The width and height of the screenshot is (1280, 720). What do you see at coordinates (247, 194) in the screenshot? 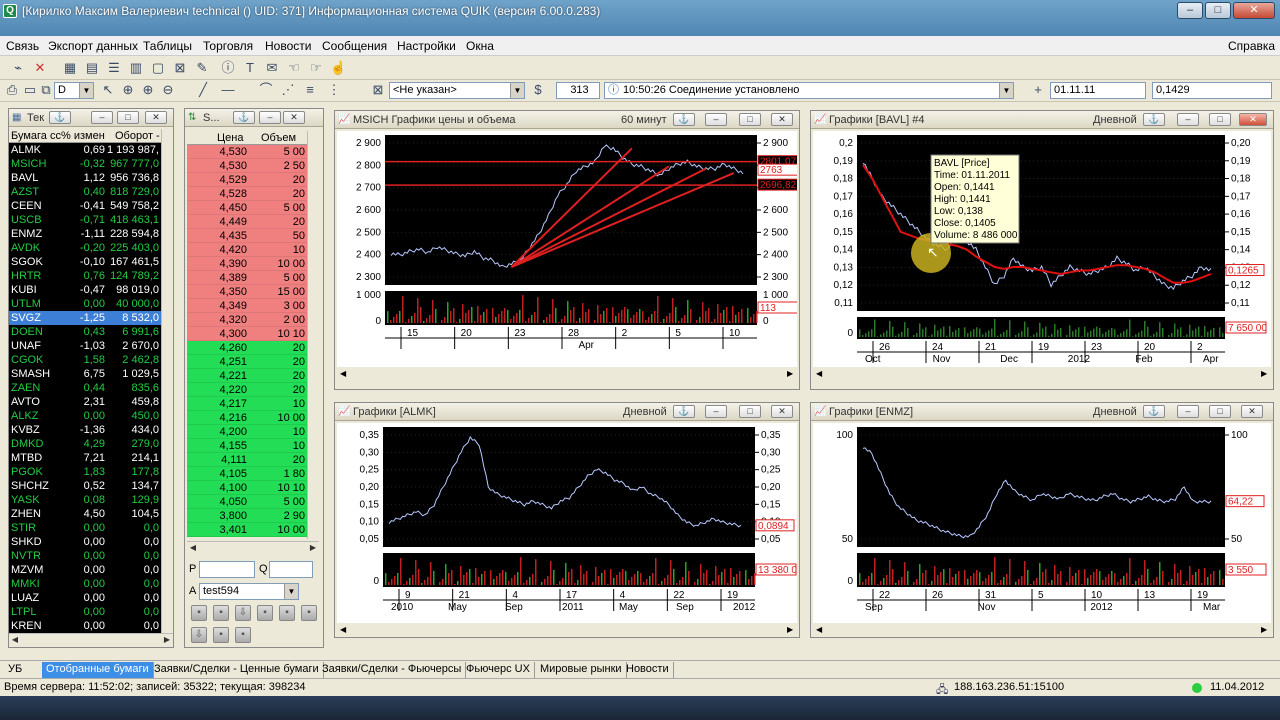
I see `ask-row: 4,528 20` at bounding box center [247, 194].